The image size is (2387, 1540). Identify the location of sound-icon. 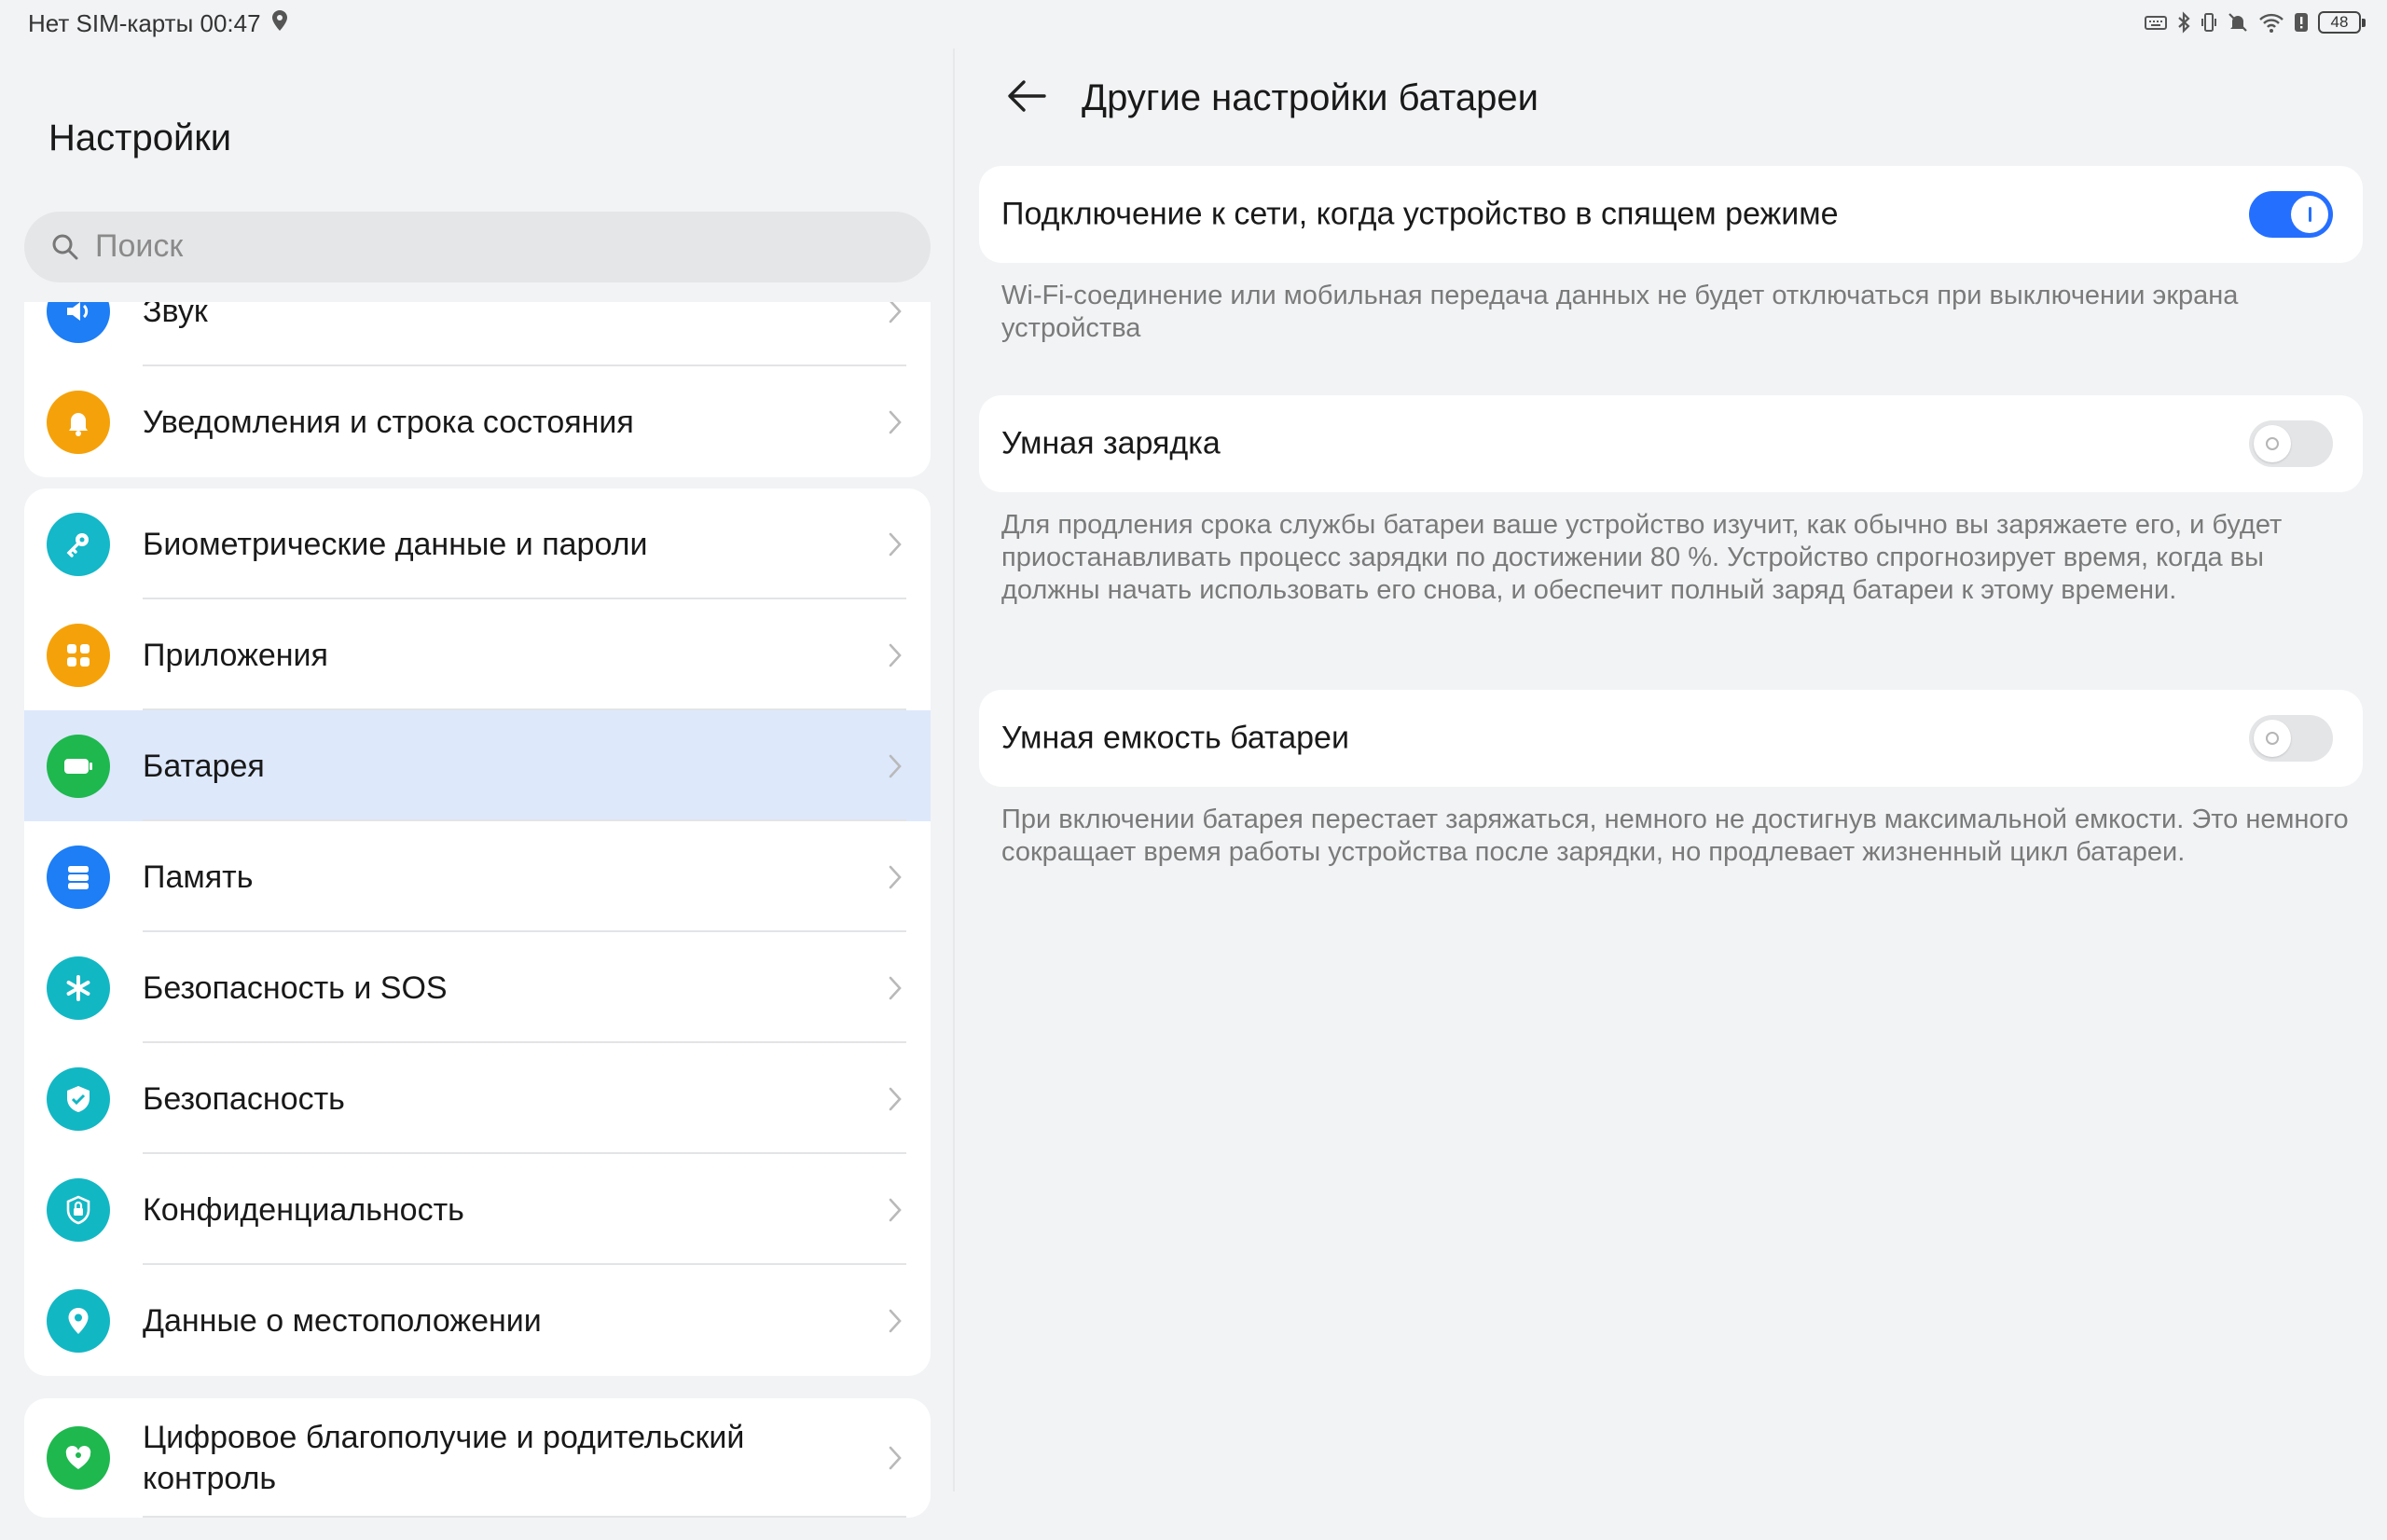
(78, 322).